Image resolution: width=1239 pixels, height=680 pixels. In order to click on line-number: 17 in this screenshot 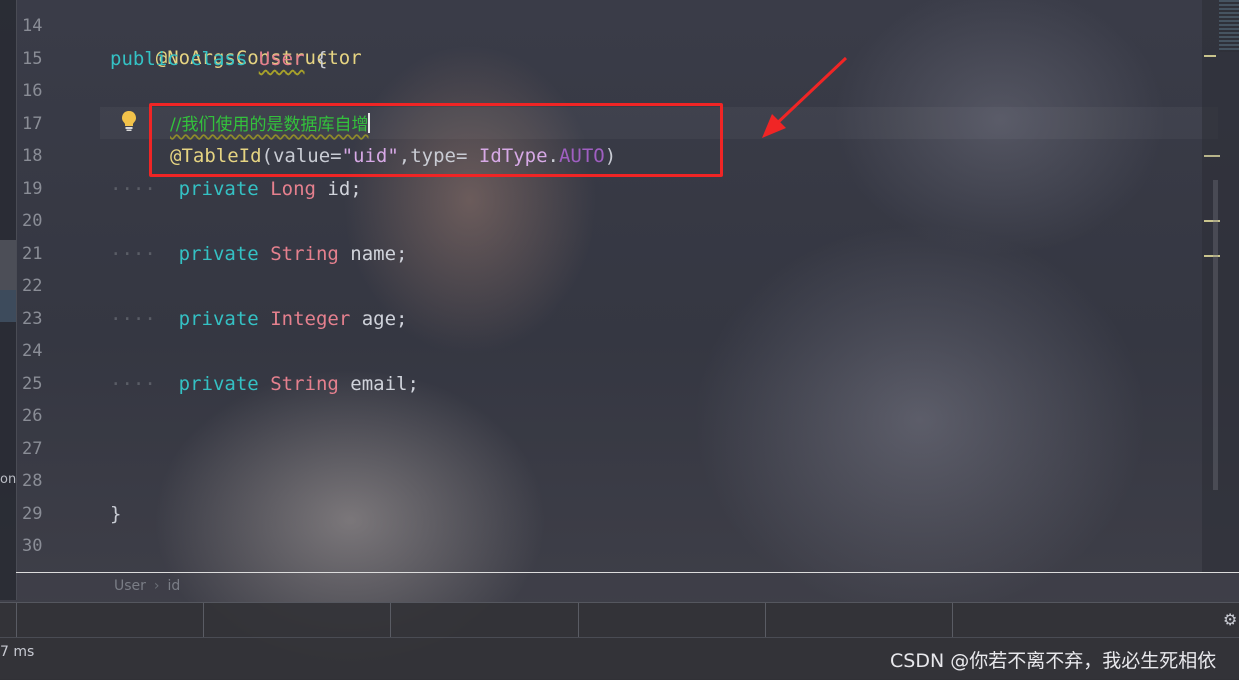, I will do `click(32, 124)`.